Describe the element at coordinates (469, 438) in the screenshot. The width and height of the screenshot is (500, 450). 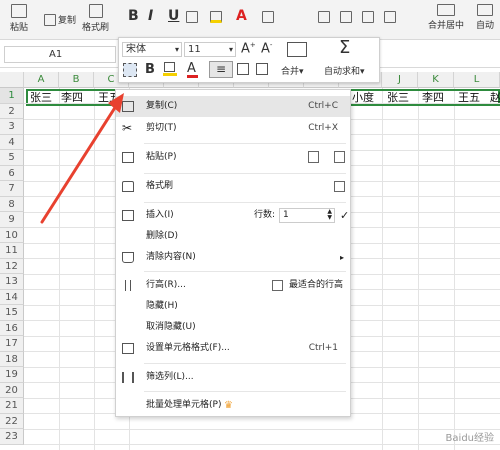
I see `watermark: Baidu经验` at that location.